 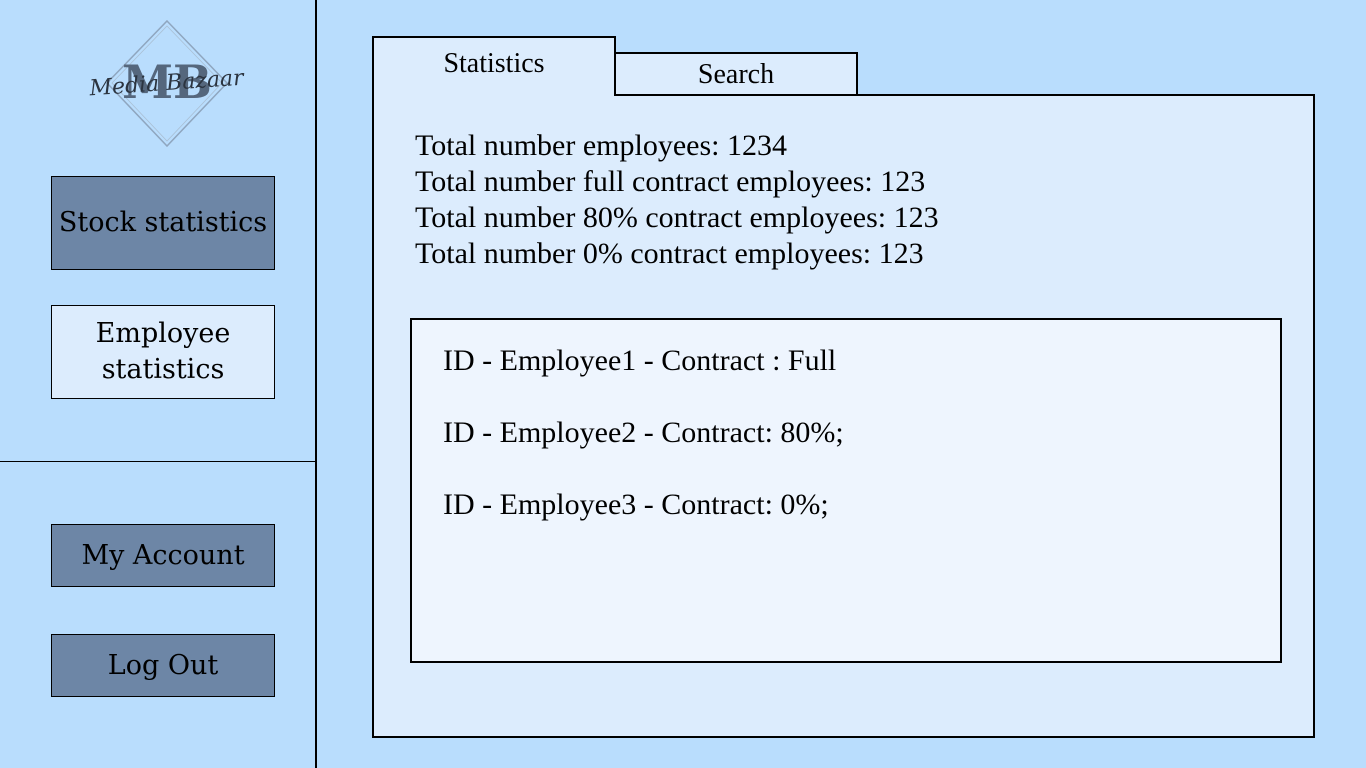 I want to click on total-employees-text: Total number employees: 1234, so click(x=601, y=145).